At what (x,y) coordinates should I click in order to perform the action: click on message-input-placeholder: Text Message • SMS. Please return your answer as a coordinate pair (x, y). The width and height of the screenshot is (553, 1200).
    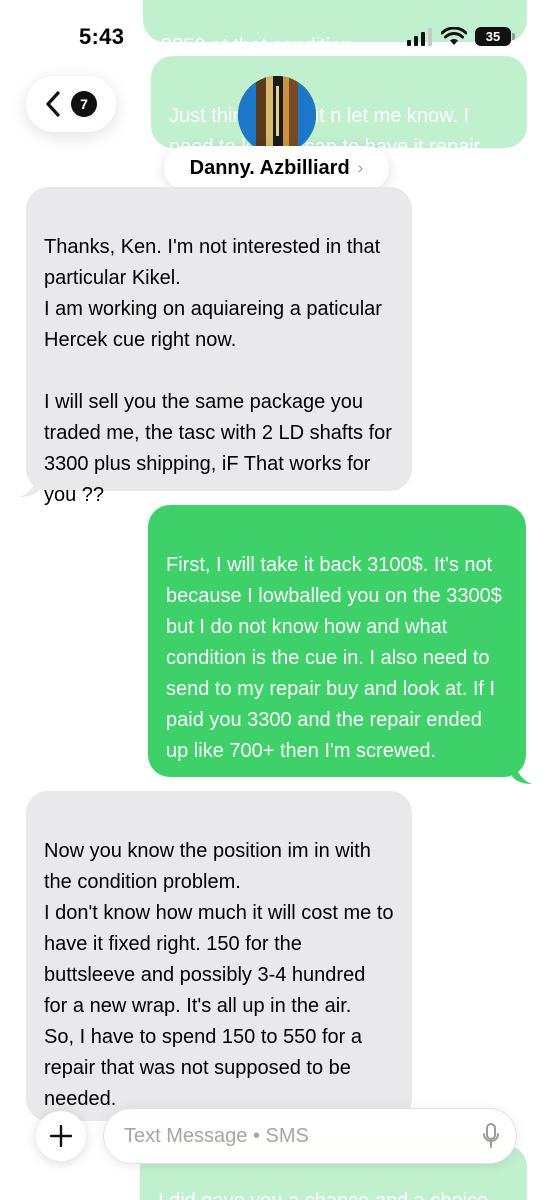
    Looking at the image, I should click on (216, 1136).